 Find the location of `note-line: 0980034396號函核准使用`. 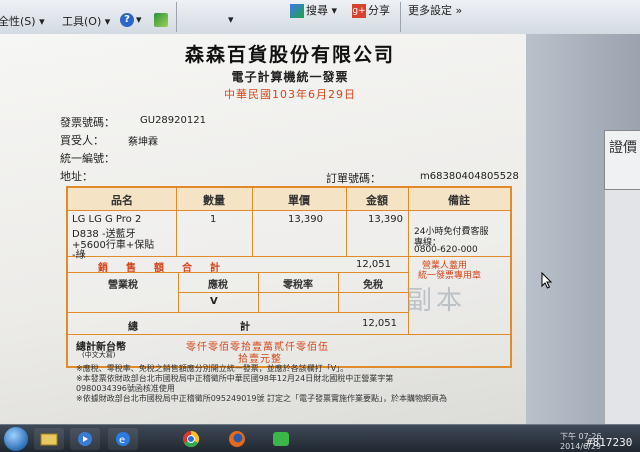

note-line: 0980034396號函核准使用 is located at coordinates (125, 388).